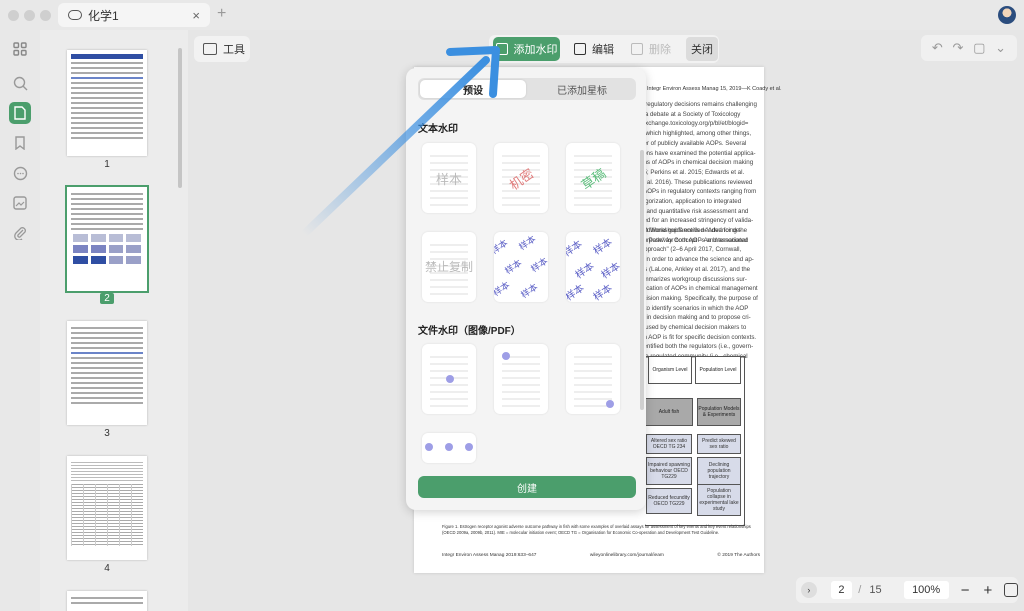 The height and width of the screenshot is (611, 1024). What do you see at coordinates (593, 267) in the screenshot?
I see `text-watermark-preset: 样本 样本 样本 样本 样本 样本` at bounding box center [593, 267].